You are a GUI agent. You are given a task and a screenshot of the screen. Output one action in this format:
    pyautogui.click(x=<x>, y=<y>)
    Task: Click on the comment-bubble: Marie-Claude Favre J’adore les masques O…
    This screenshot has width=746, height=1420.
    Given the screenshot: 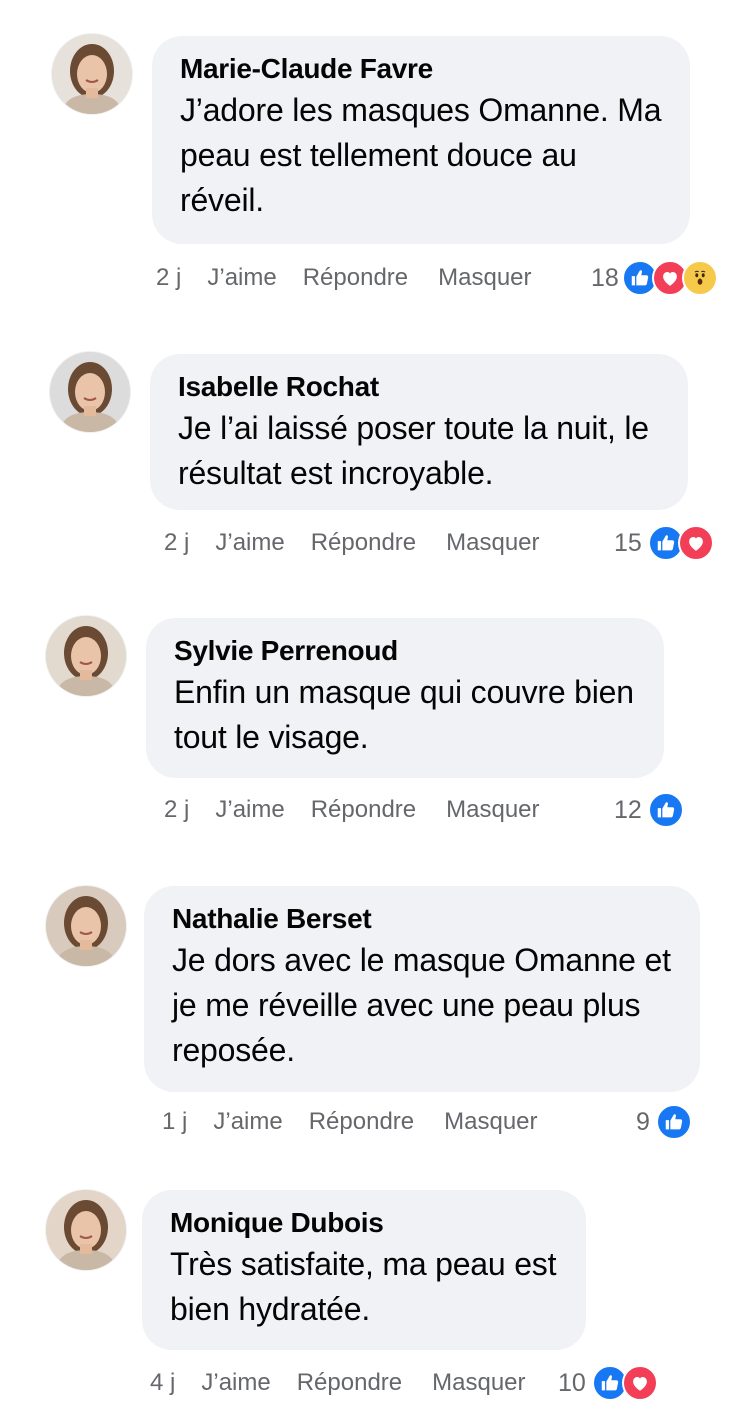 What is the action you would take?
    pyautogui.click(x=421, y=140)
    